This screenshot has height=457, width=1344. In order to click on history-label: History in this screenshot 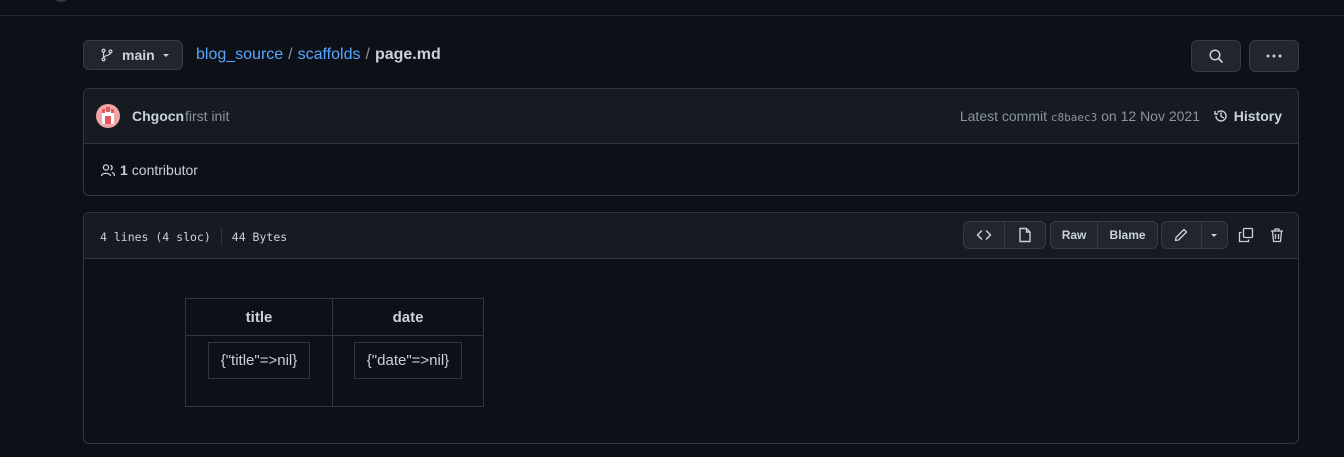, I will do `click(1257, 116)`.